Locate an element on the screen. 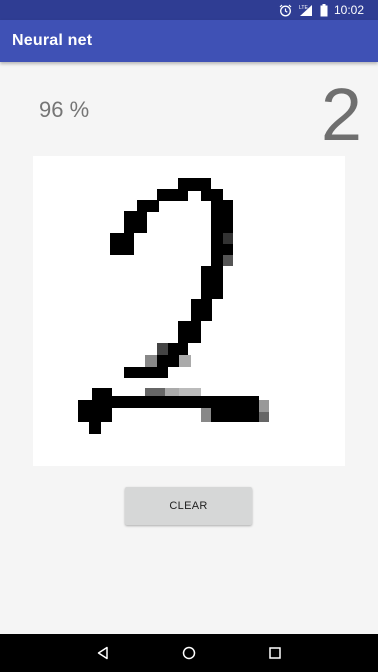 This screenshot has height=672, width=378. predicted-digit: 2 is located at coordinates (341, 114).